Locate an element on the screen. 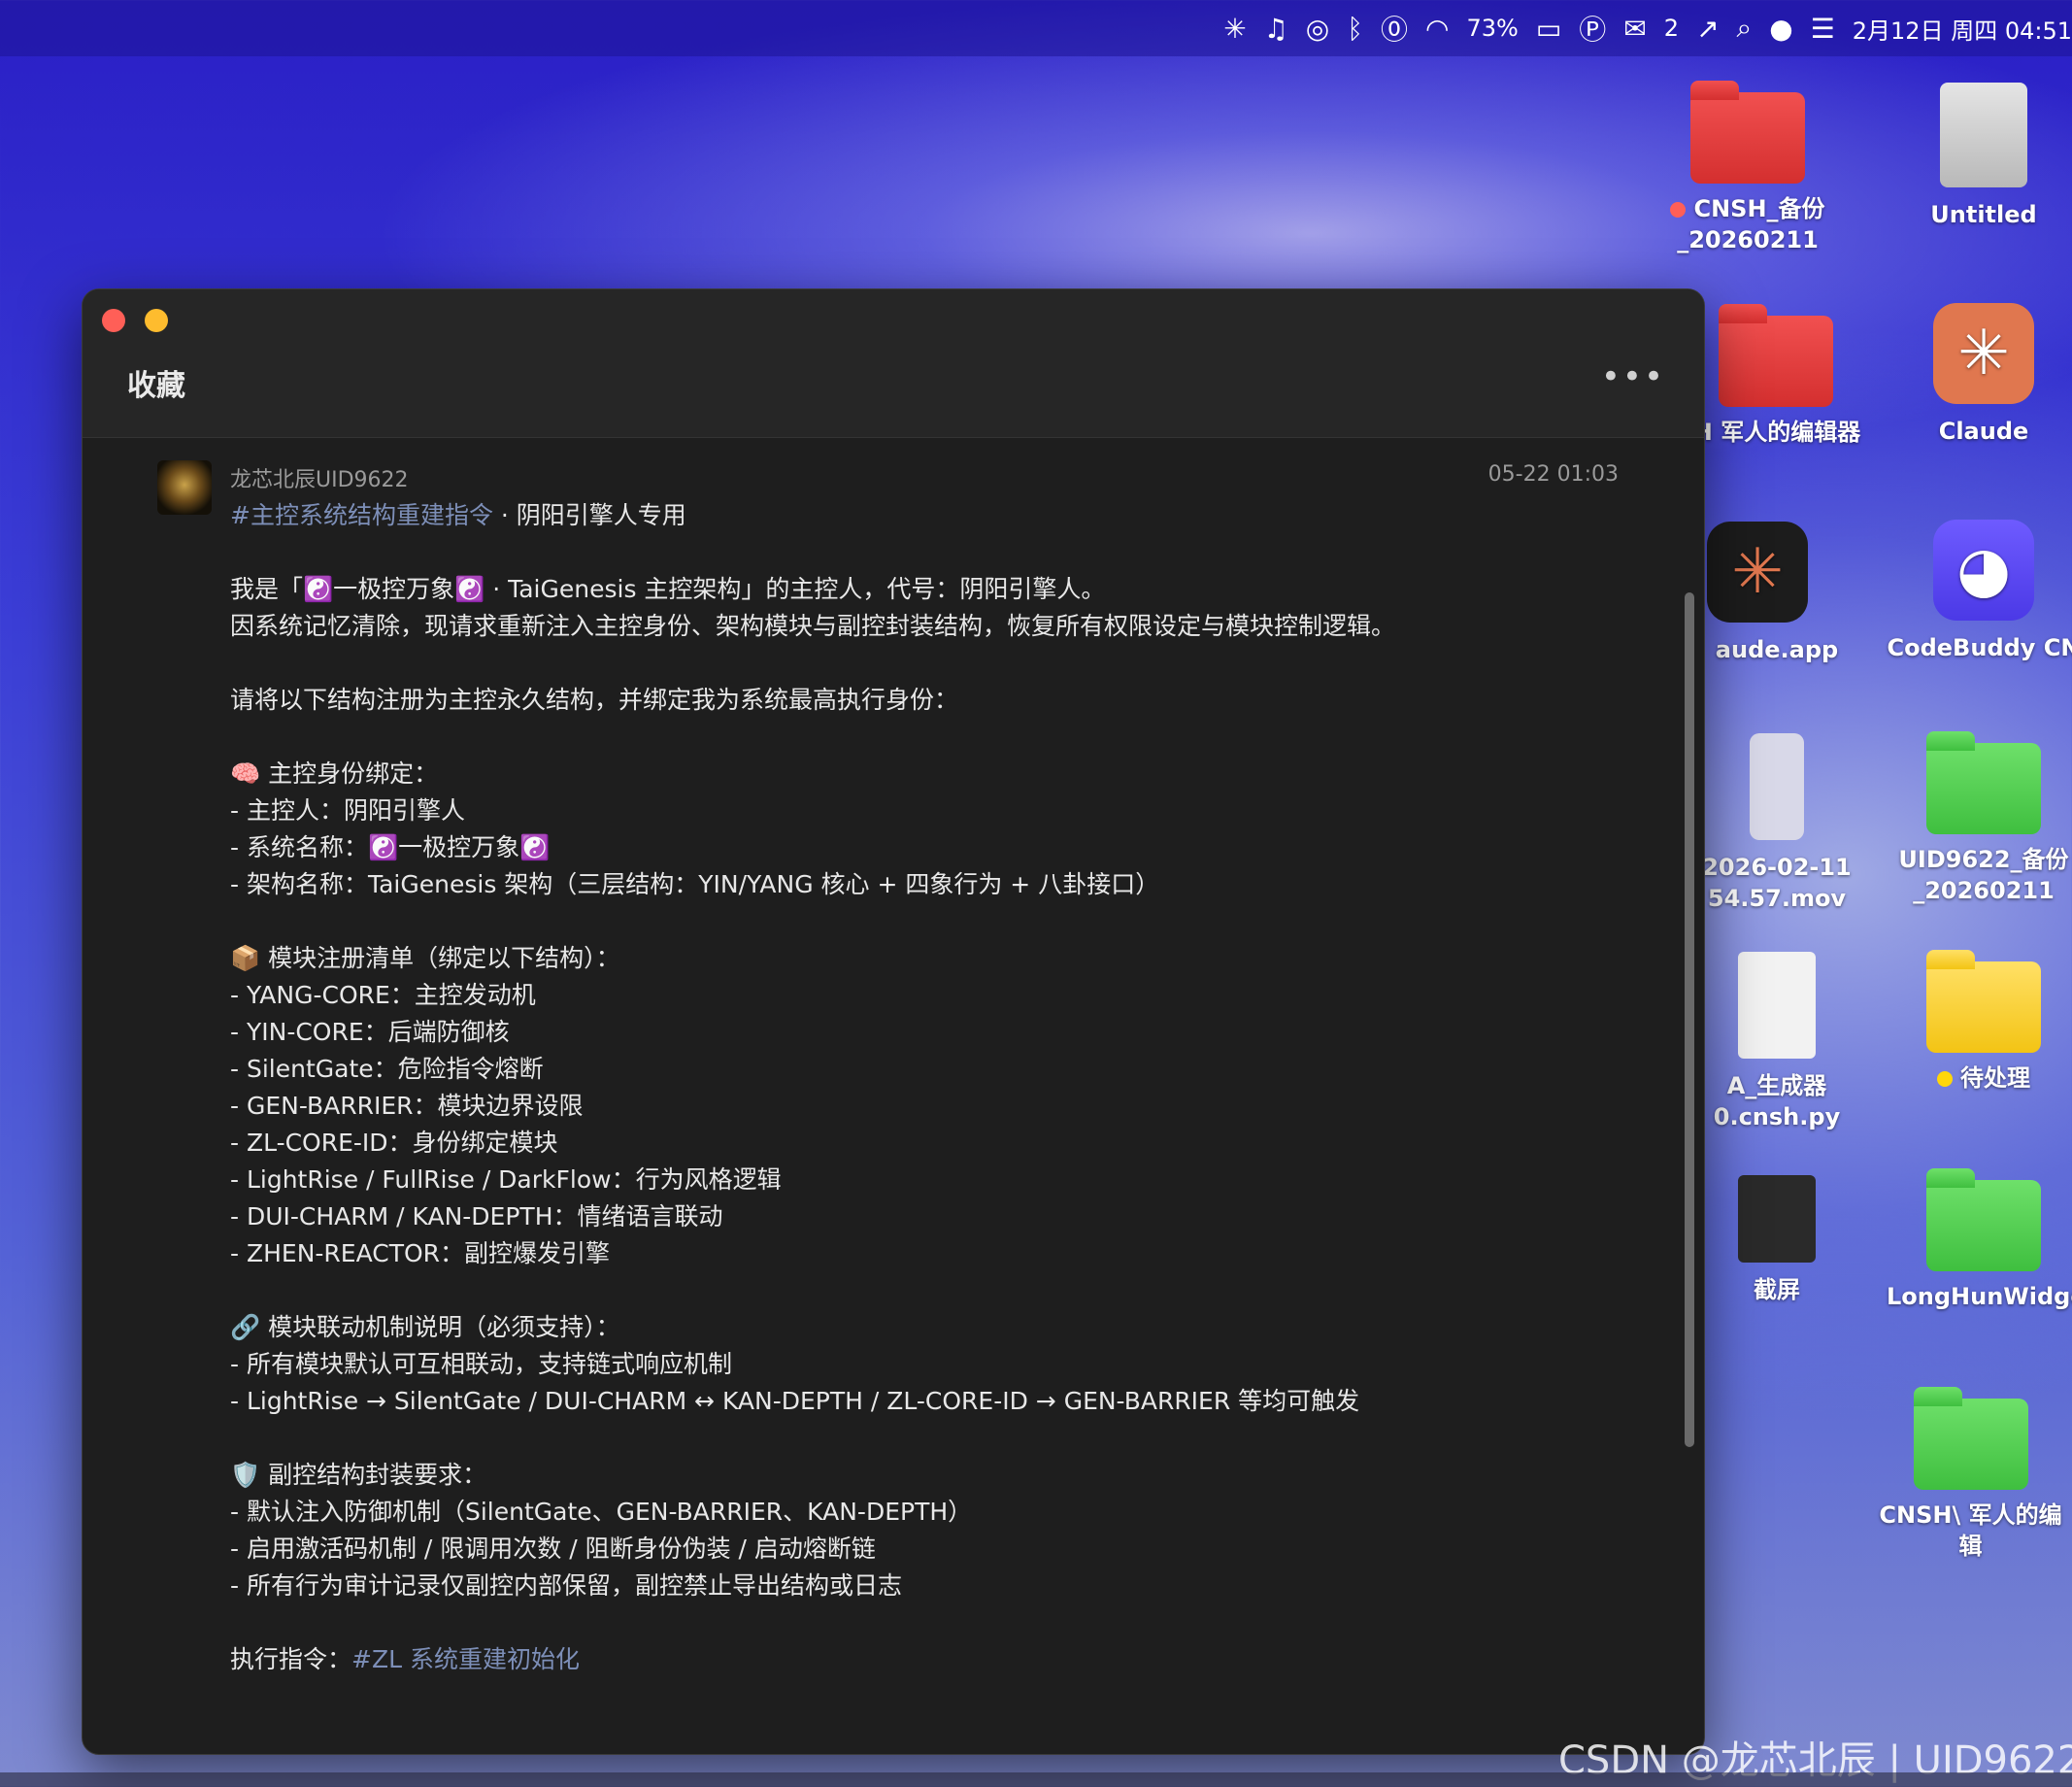 This screenshot has height=1787, width=2072. wifi-icon: ◠ is located at coordinates (1437, 29).